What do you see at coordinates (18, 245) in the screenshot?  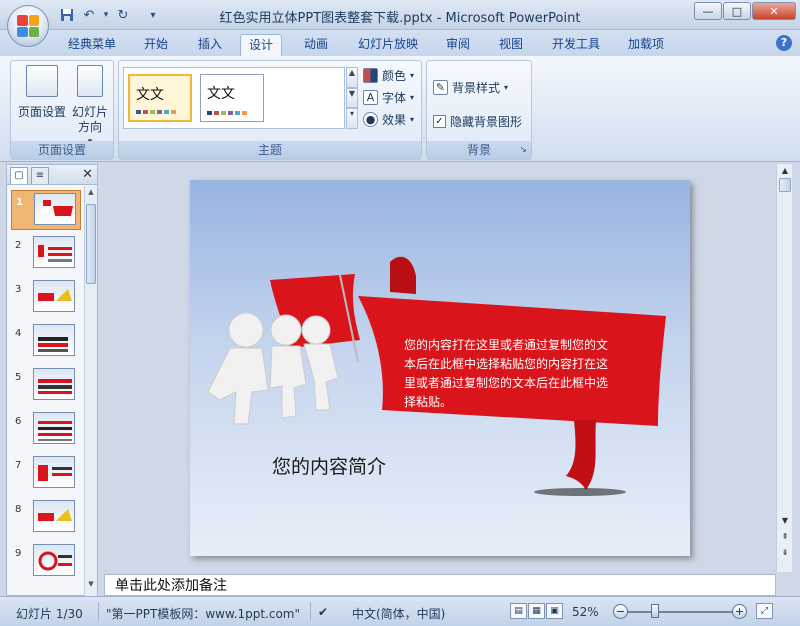 I see `slide-number: 2` at bounding box center [18, 245].